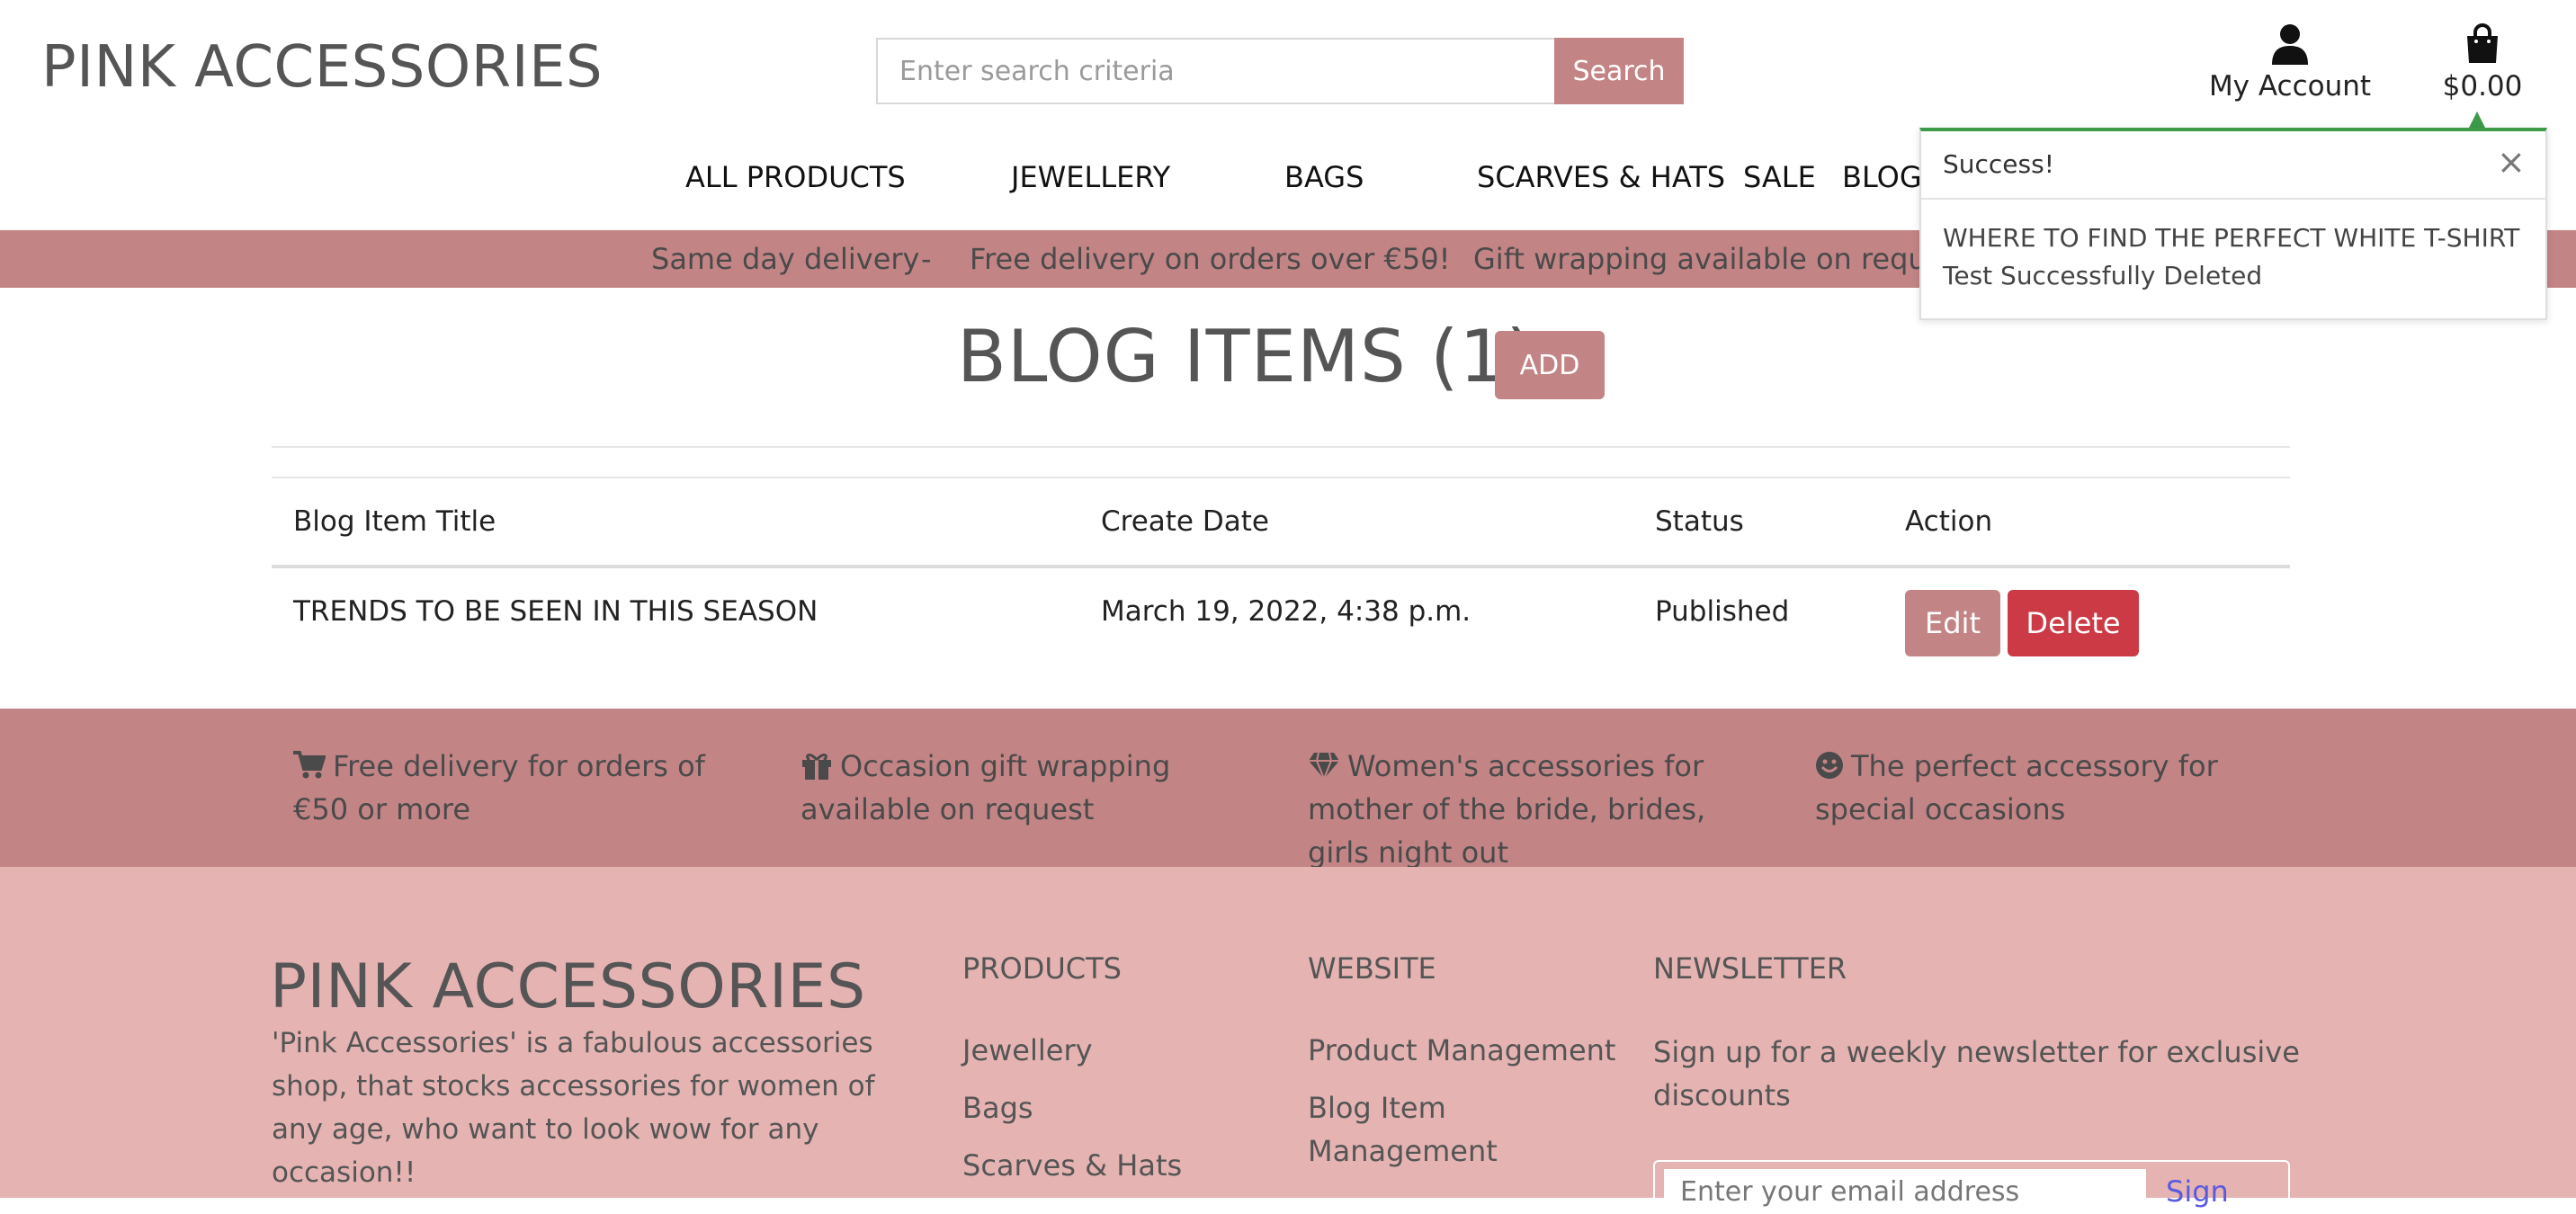  What do you see at coordinates (1042, 969) in the screenshot?
I see `footer-products-heading: PRODUCTS` at bounding box center [1042, 969].